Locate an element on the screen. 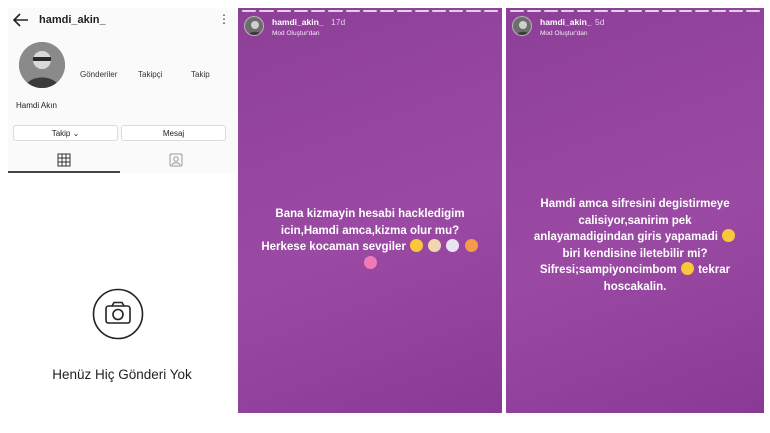 The height and width of the screenshot is (433, 770). story-line: hoscakalin. is located at coordinates (635, 286).